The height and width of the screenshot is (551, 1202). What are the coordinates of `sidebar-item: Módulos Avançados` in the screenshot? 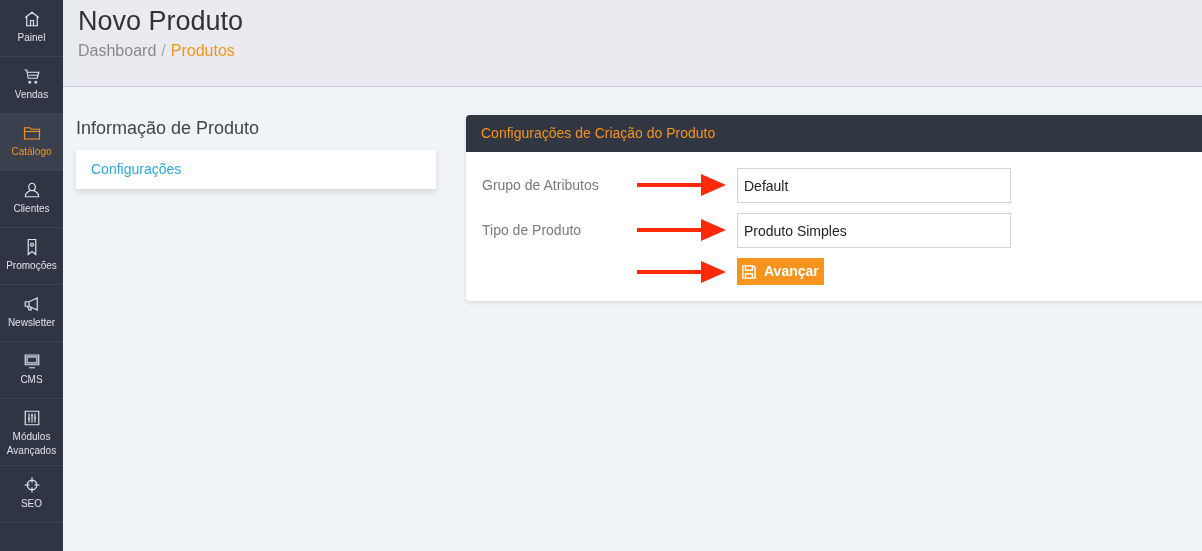 It's located at (31, 432).